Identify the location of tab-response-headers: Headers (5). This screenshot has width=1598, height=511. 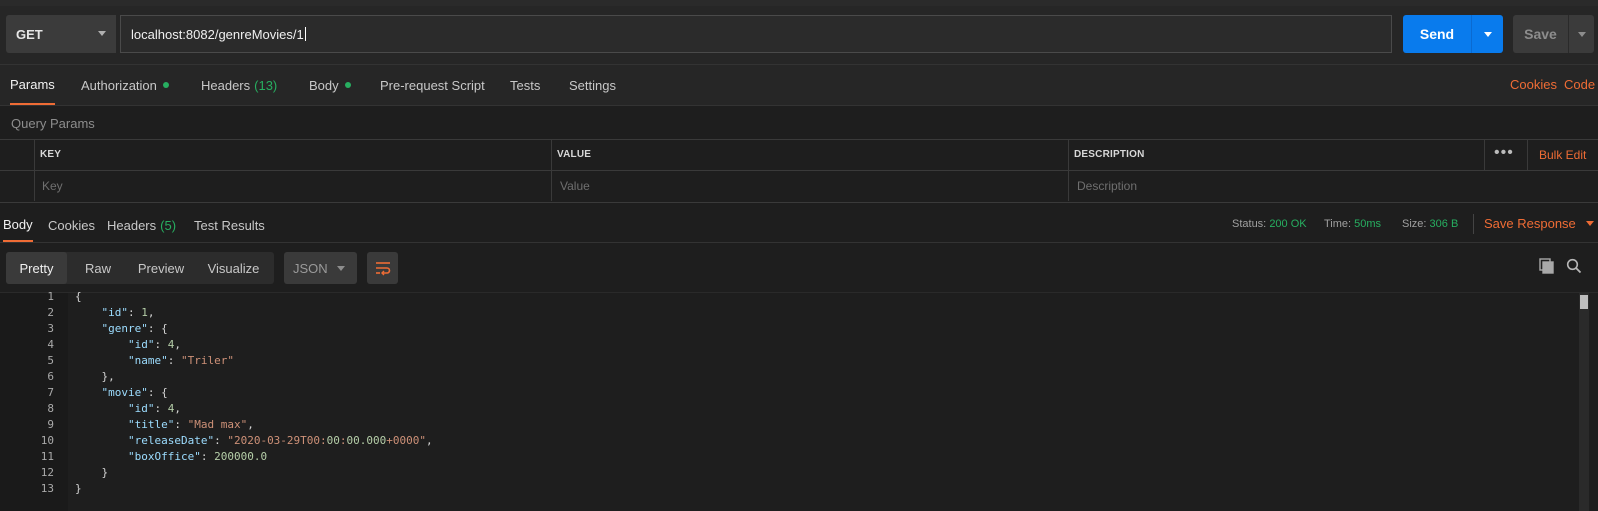
(141, 225).